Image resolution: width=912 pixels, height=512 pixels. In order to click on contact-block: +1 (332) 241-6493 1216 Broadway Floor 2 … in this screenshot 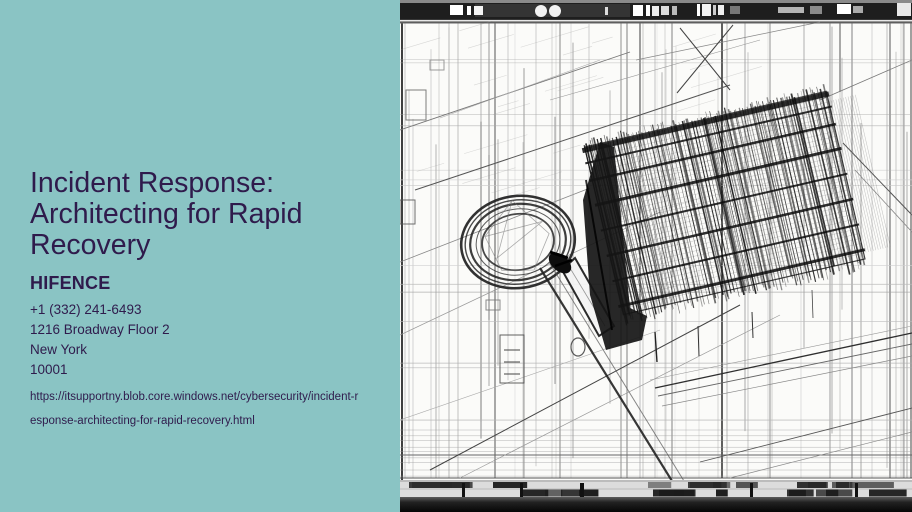, I will do `click(202, 340)`.